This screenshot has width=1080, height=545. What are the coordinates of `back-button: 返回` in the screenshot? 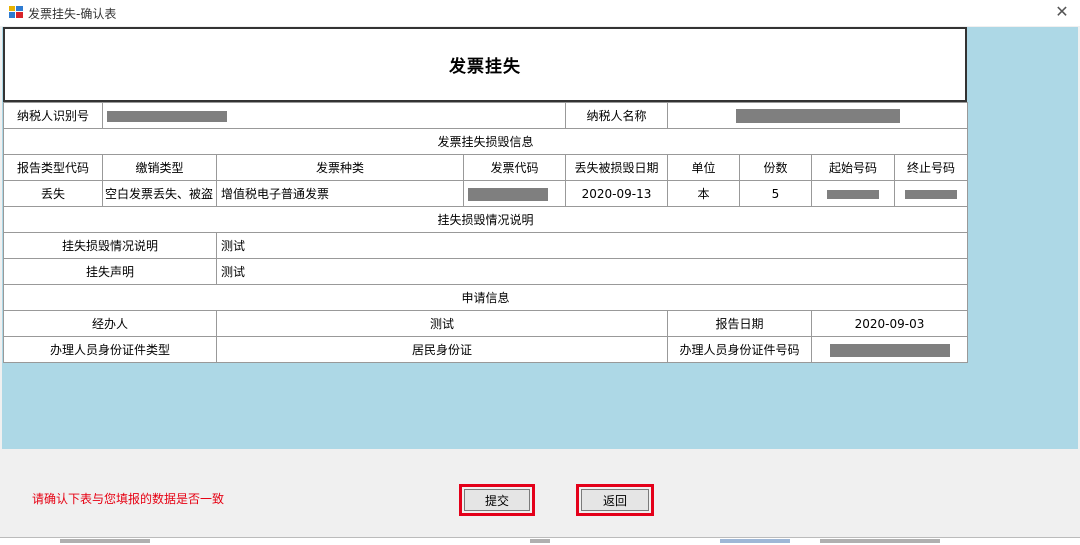 It's located at (615, 500).